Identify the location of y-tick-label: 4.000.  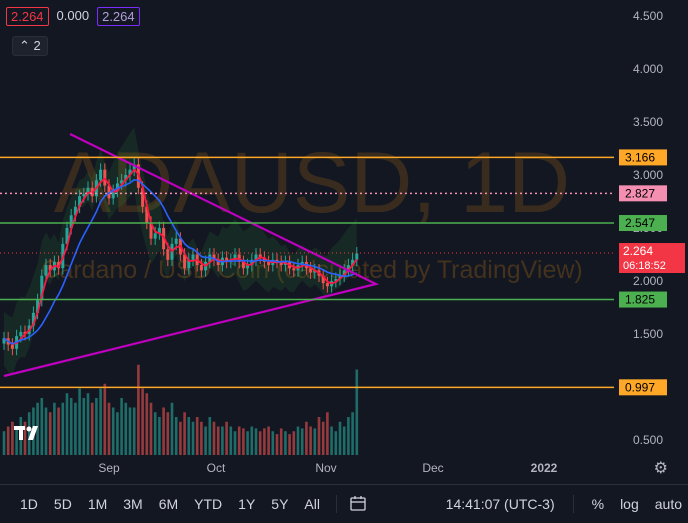
(648, 69).